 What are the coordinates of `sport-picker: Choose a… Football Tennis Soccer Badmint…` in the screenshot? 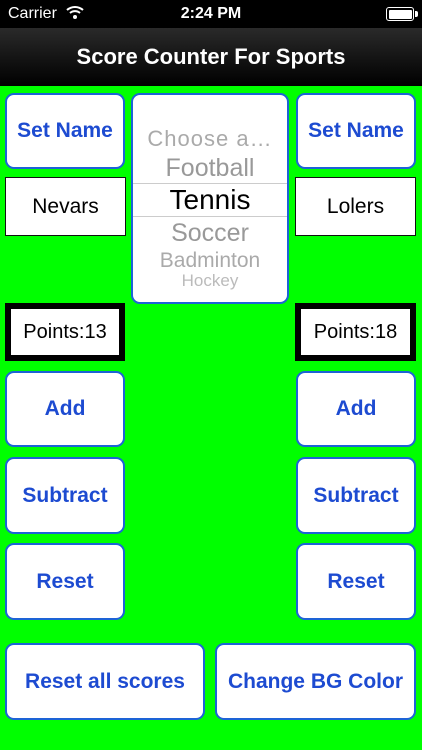 It's located at (210, 198).